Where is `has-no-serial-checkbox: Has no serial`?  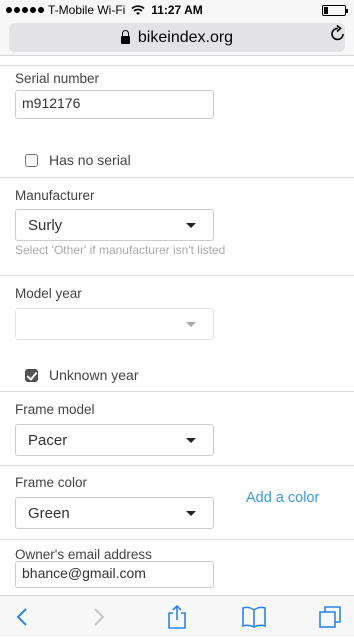
has-no-serial-checkbox: Has no serial is located at coordinates (78, 160).